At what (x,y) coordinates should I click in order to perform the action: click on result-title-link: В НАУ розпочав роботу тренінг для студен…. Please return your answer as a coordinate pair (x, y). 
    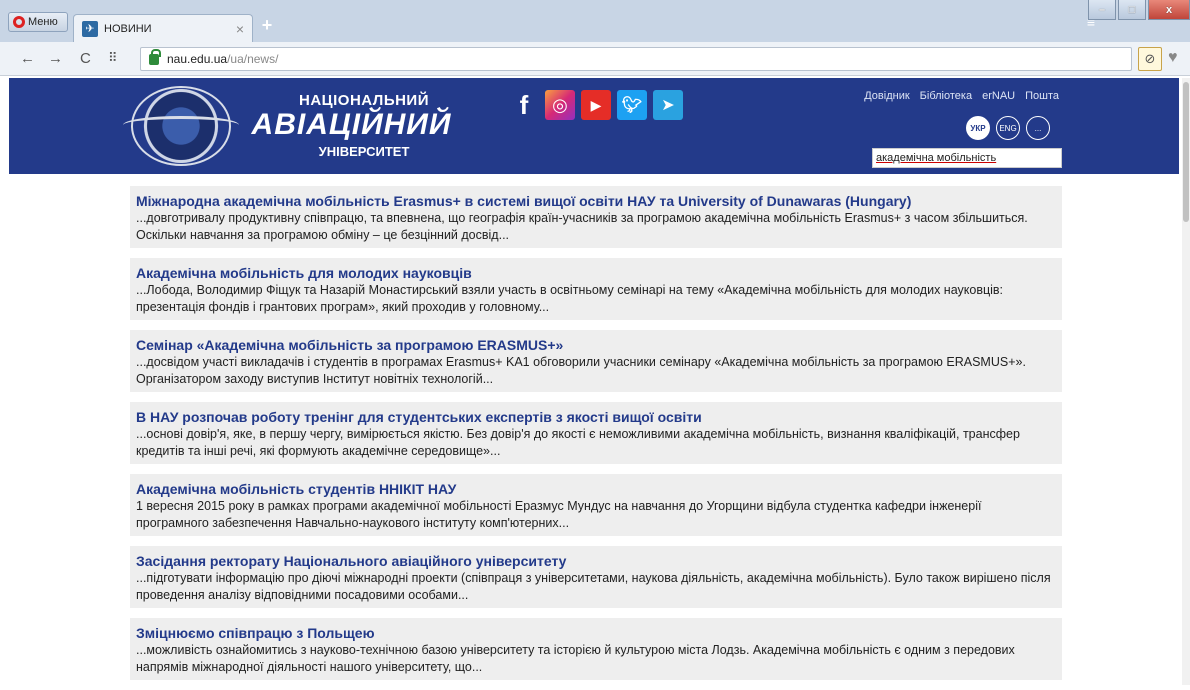
    Looking at the image, I should click on (596, 417).